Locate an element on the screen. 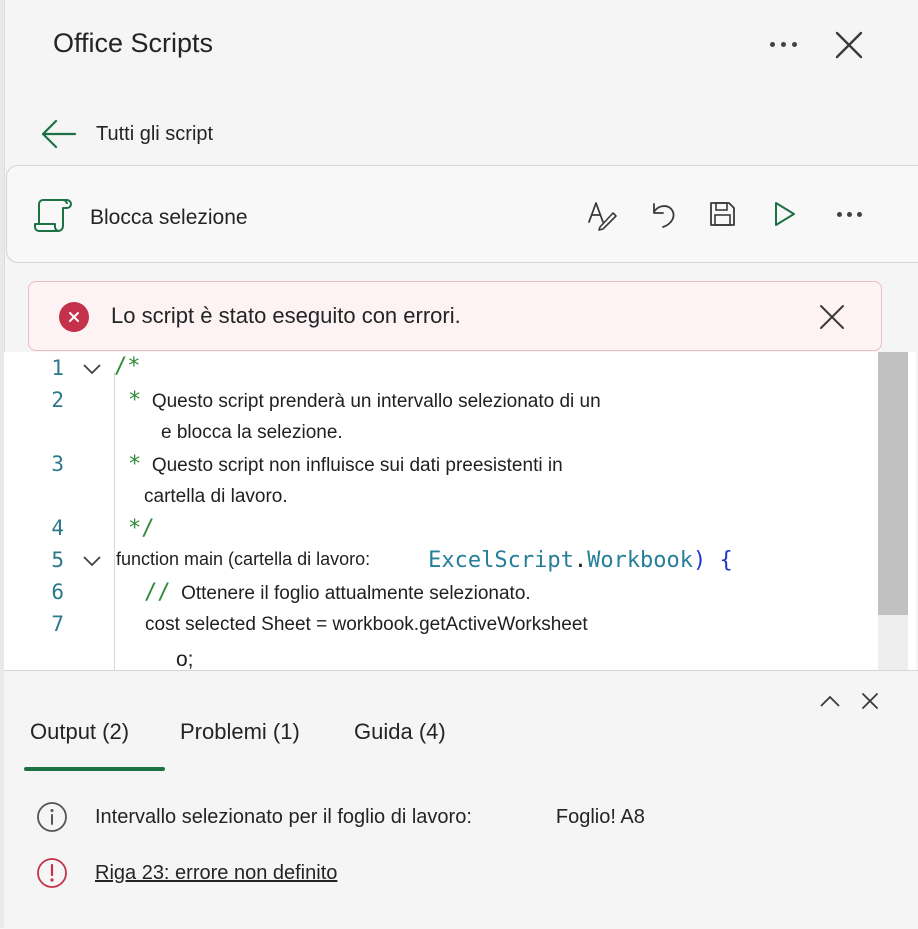  error-banner: Lo script è stato eseguito con errori. is located at coordinates (455, 316).